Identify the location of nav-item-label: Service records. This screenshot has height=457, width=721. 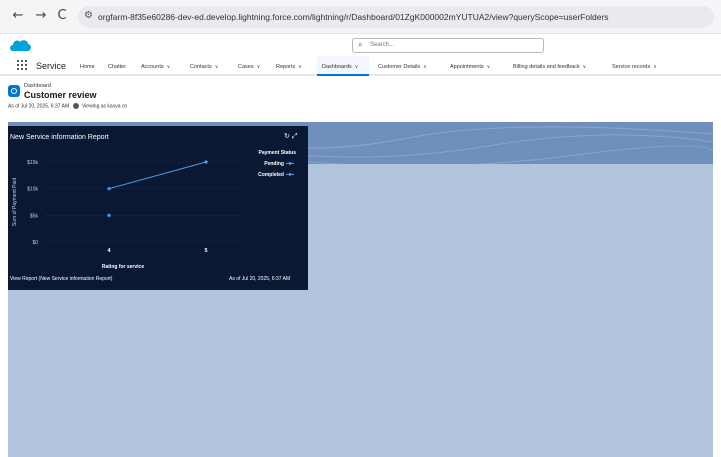
(631, 67).